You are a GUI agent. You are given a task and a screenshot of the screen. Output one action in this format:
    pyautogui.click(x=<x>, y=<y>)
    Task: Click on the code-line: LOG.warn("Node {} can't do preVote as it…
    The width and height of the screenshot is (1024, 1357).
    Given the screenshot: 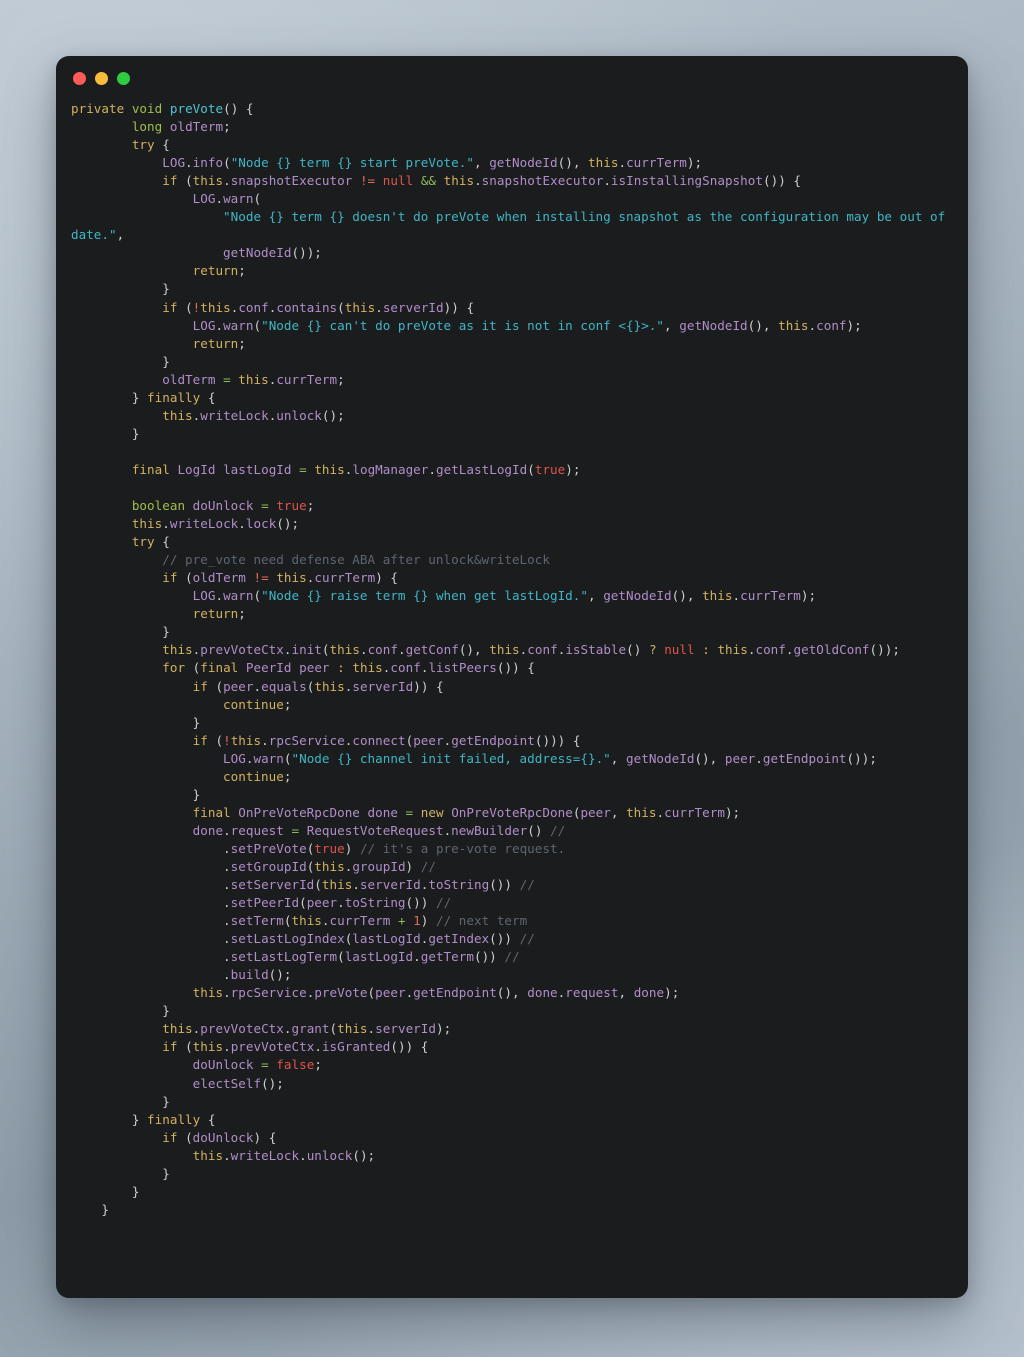 What is the action you would take?
    pyautogui.click(x=527, y=325)
    